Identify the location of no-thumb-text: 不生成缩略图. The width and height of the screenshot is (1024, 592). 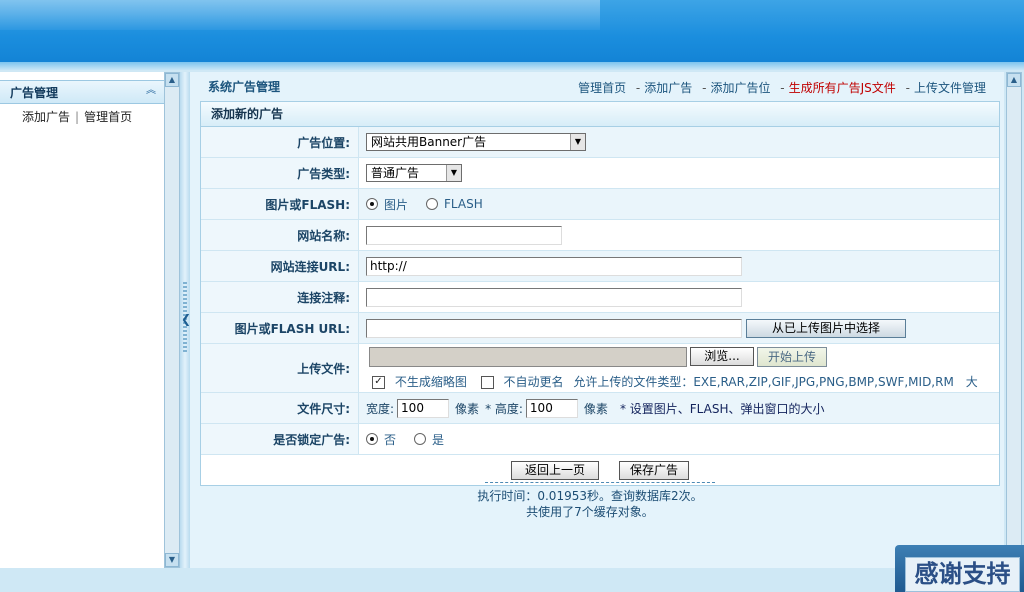
(430, 381).